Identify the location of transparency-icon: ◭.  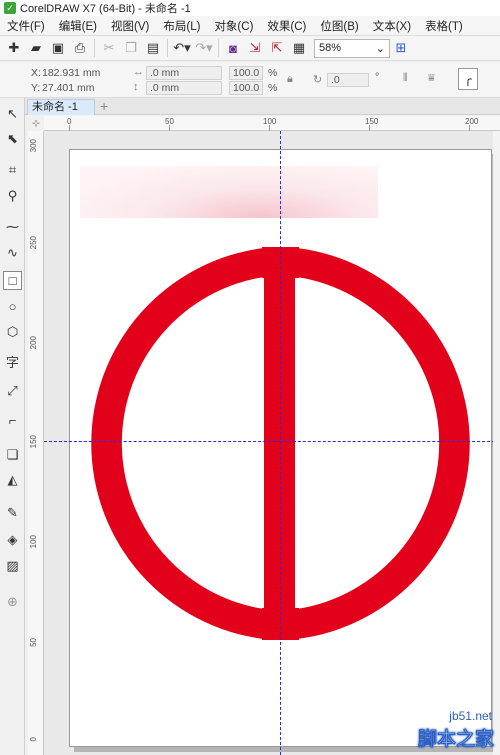
(12, 479).